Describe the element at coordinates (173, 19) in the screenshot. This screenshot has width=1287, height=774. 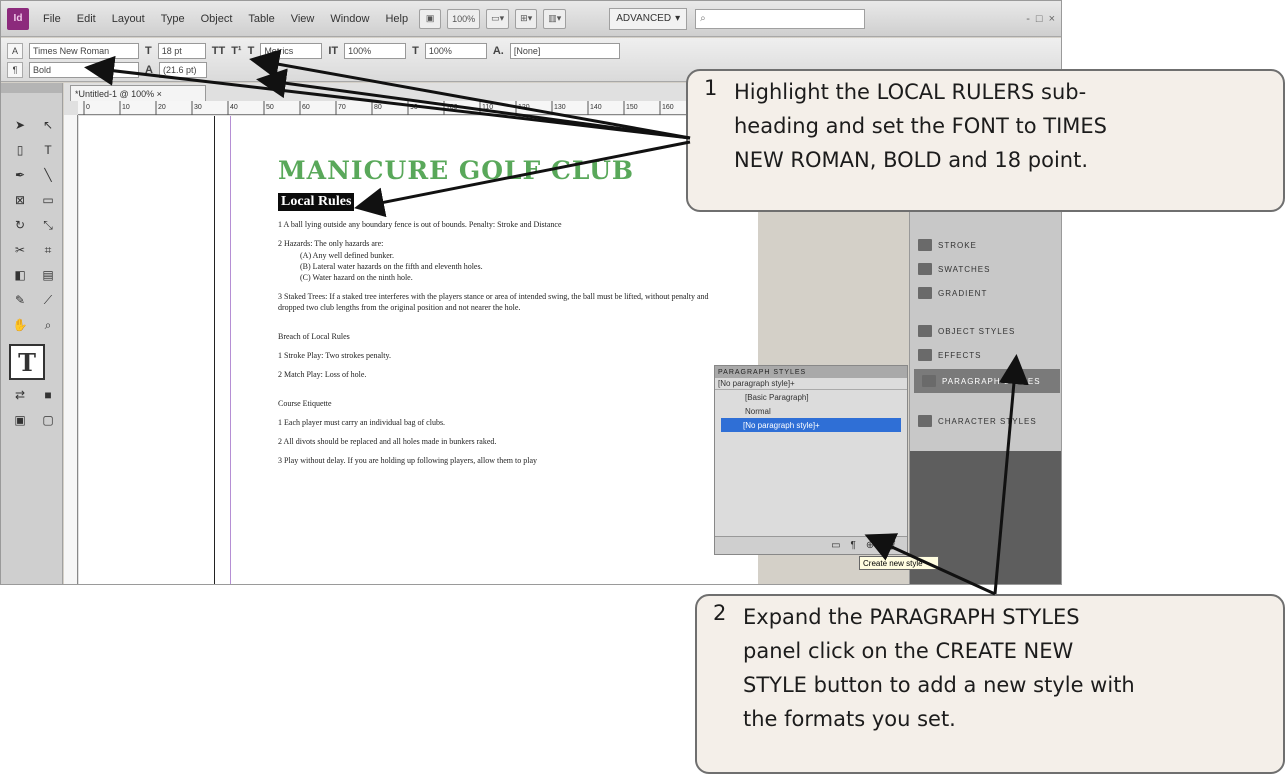
I see `menu-type: Type` at that location.